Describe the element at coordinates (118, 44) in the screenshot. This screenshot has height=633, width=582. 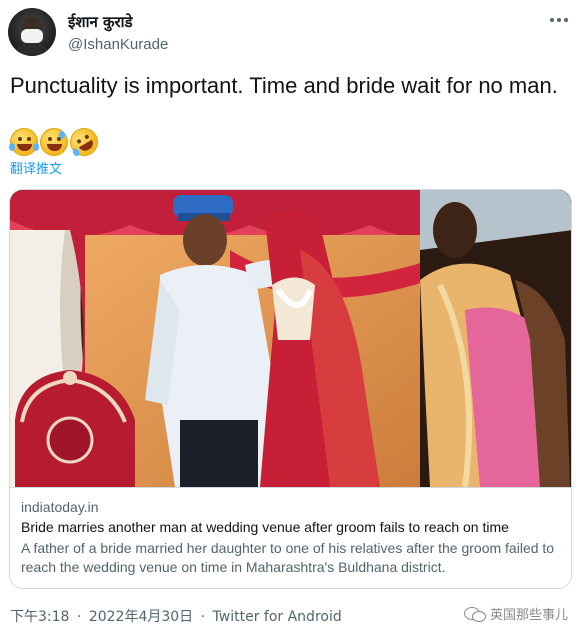
I see `author-handle: @IshanKurade` at that location.